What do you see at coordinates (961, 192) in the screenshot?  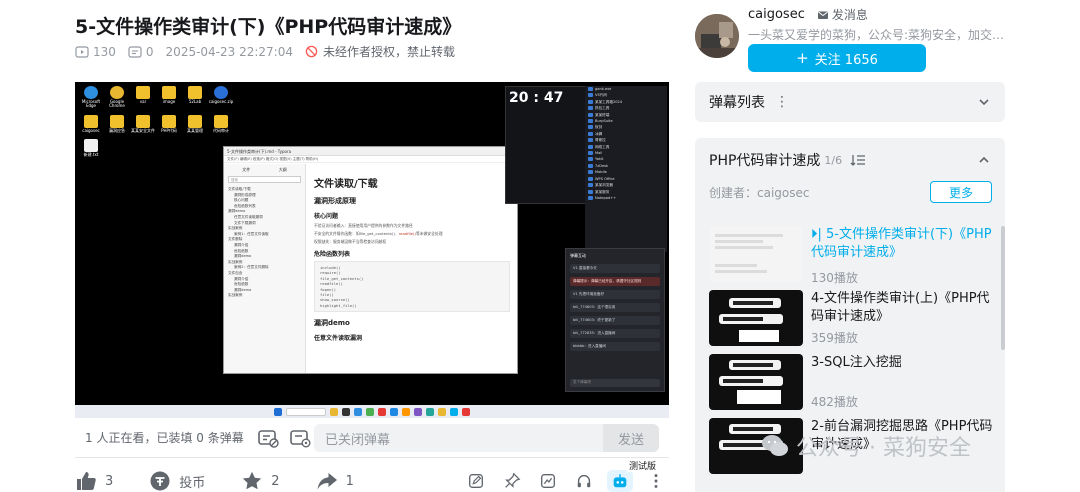 I see `more-button: 更多` at bounding box center [961, 192].